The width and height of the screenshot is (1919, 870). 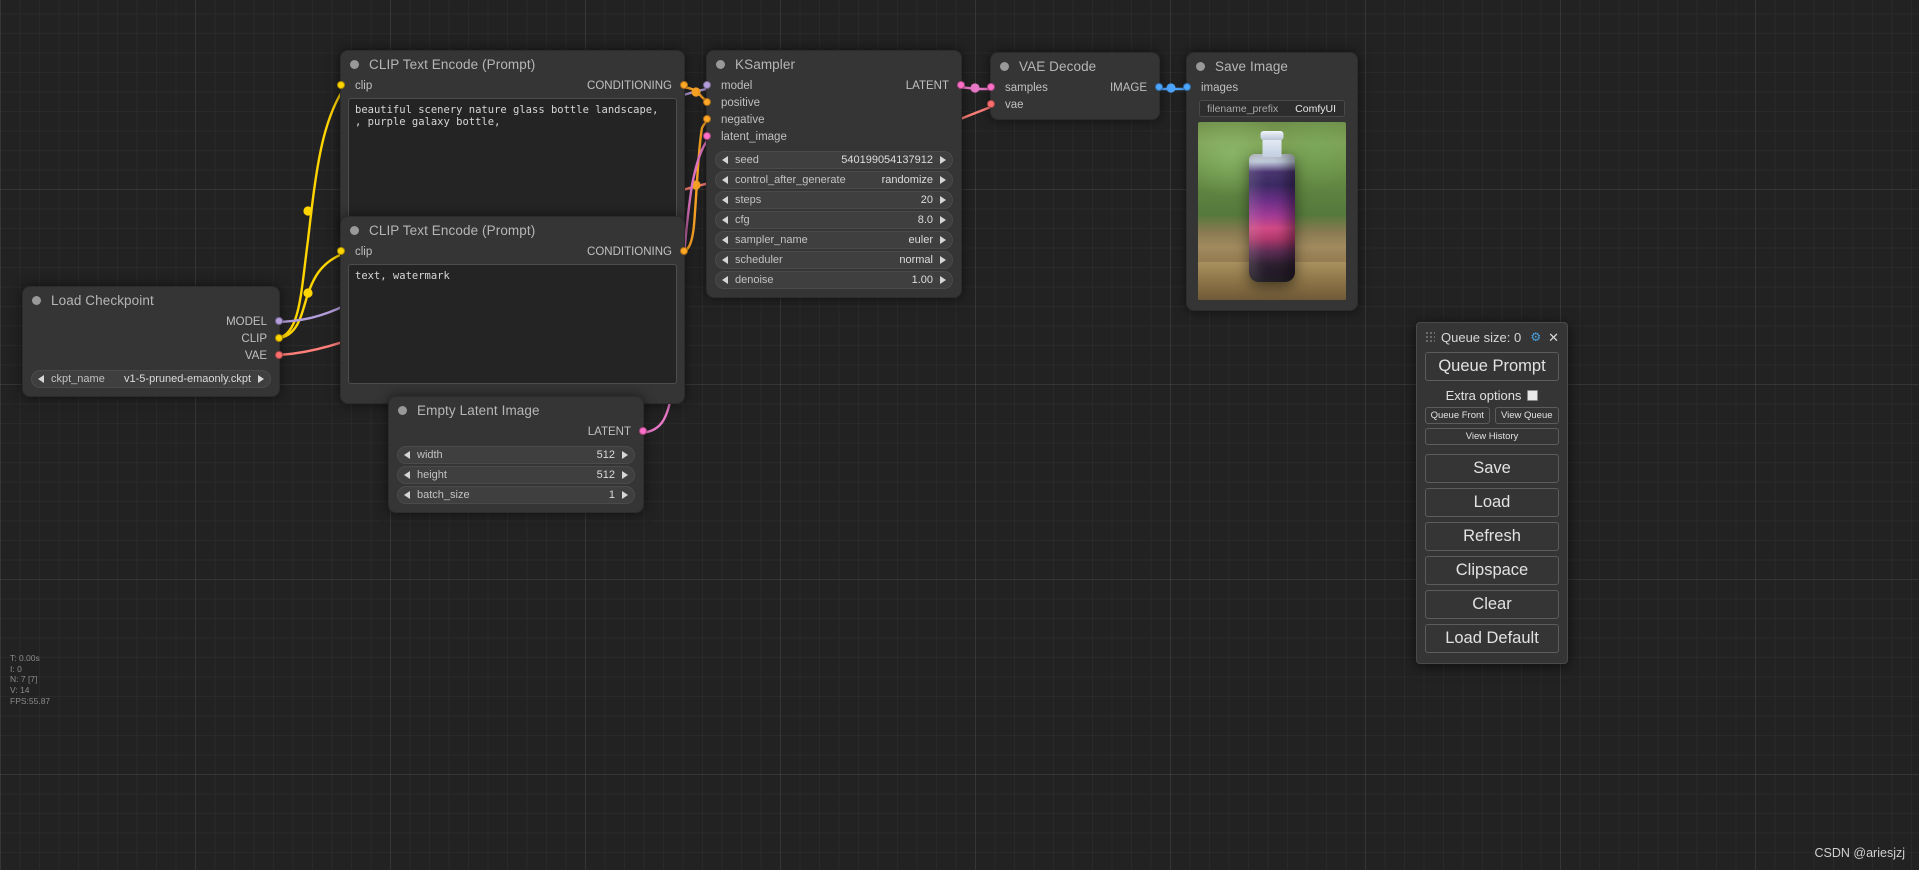 I want to click on port-dot-images, so click(x=1187, y=87).